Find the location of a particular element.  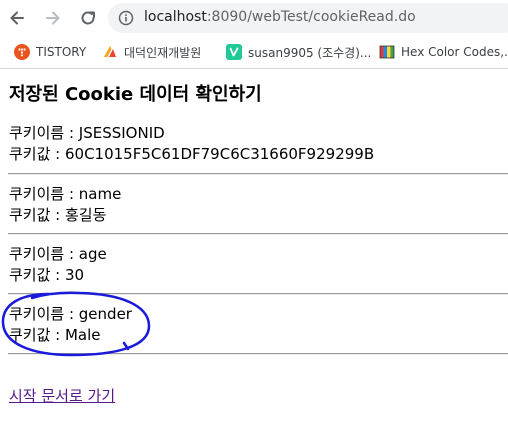

forward-button is located at coordinates (53, 18).